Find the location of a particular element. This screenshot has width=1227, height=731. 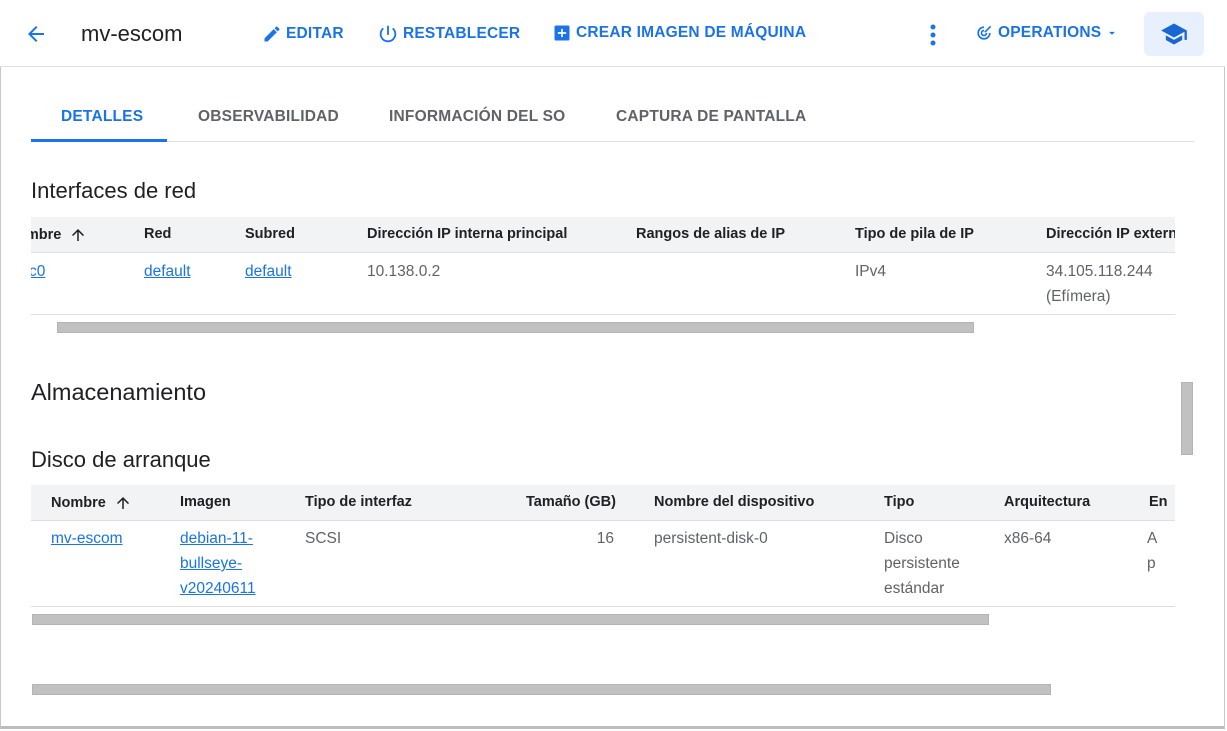

column-header-internal-ip: Dirección IP interna principal is located at coordinates (467, 234).